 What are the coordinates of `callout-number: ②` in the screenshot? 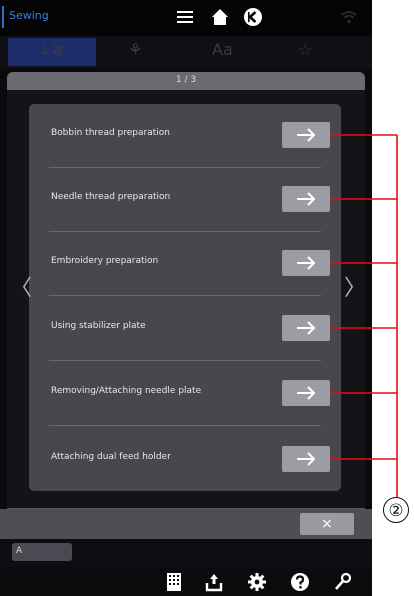 It's located at (396, 510).